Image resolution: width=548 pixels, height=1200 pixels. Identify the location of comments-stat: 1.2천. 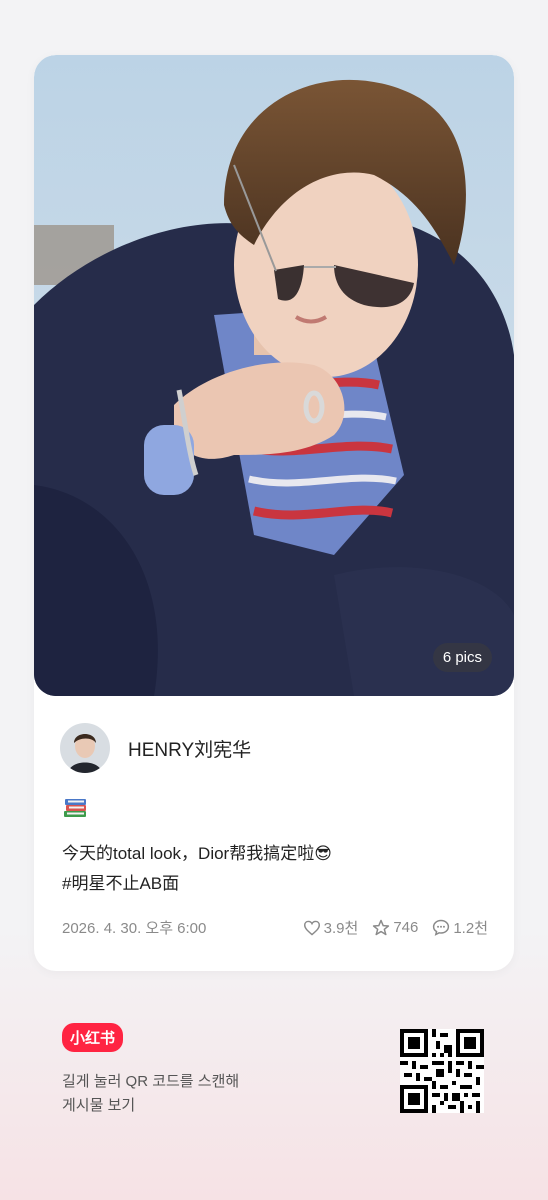
(460, 927).